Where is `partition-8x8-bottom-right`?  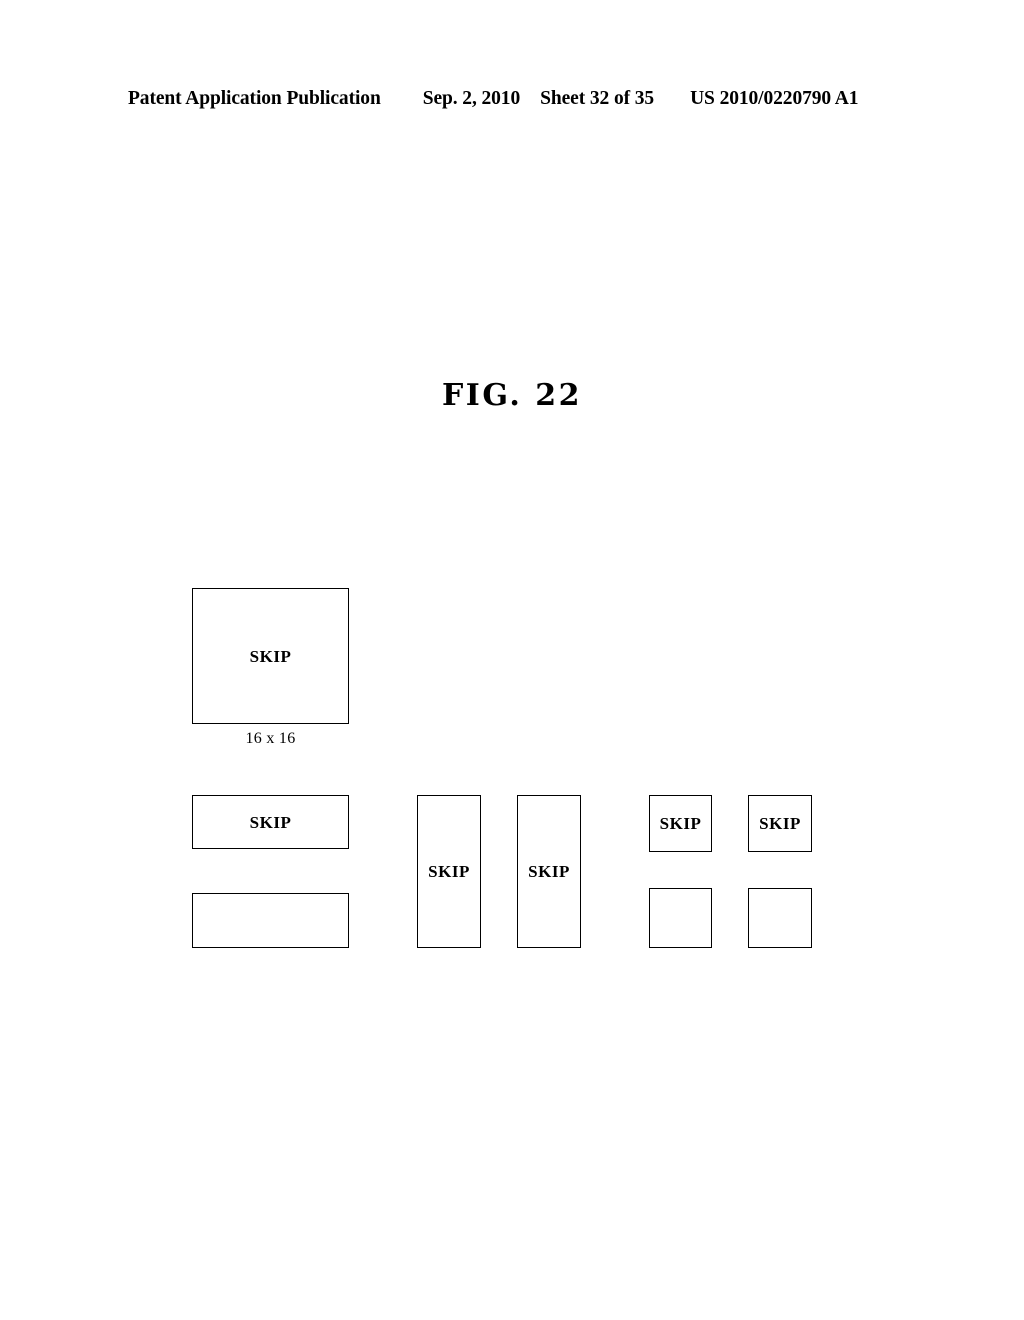
partition-8x8-bottom-right is located at coordinates (780, 918).